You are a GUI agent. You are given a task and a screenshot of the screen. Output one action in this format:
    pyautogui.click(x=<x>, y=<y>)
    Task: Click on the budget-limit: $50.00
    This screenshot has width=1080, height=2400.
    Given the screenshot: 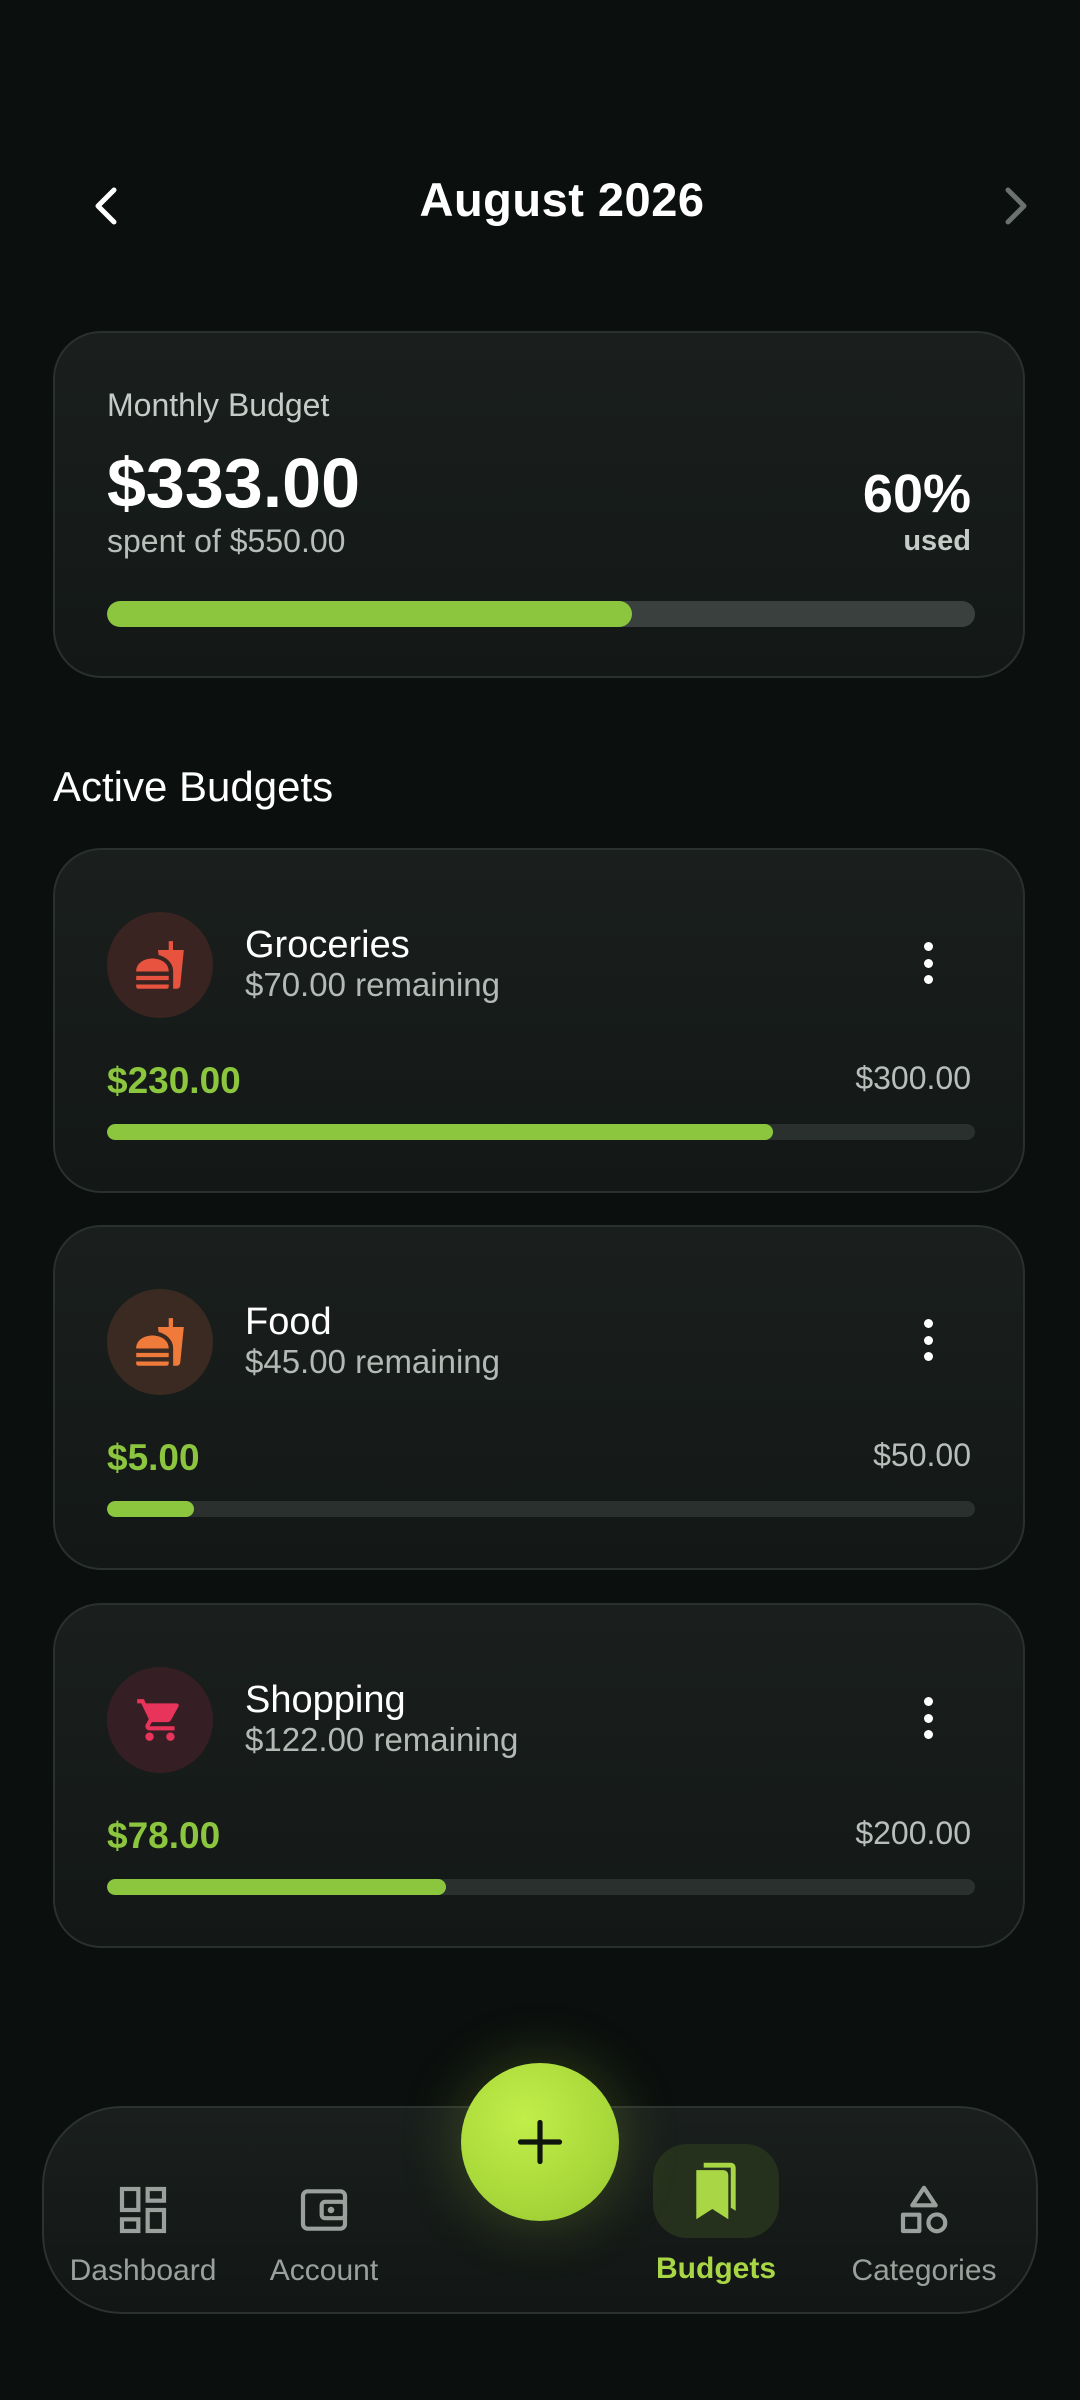 What is the action you would take?
    pyautogui.click(x=922, y=1455)
    